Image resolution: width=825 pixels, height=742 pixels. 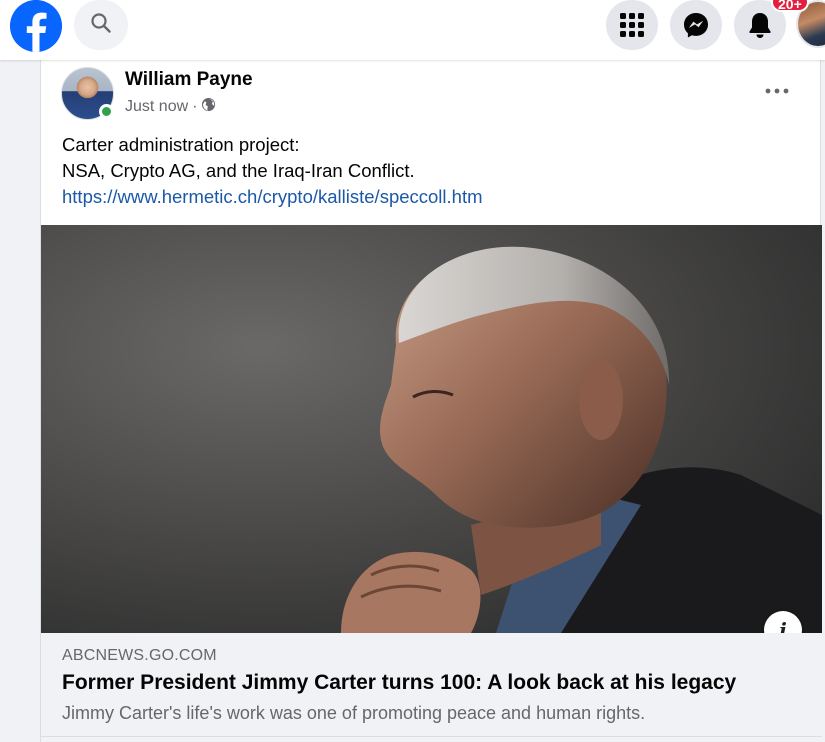 What do you see at coordinates (760, 25) in the screenshot?
I see `bell-icon` at bounding box center [760, 25].